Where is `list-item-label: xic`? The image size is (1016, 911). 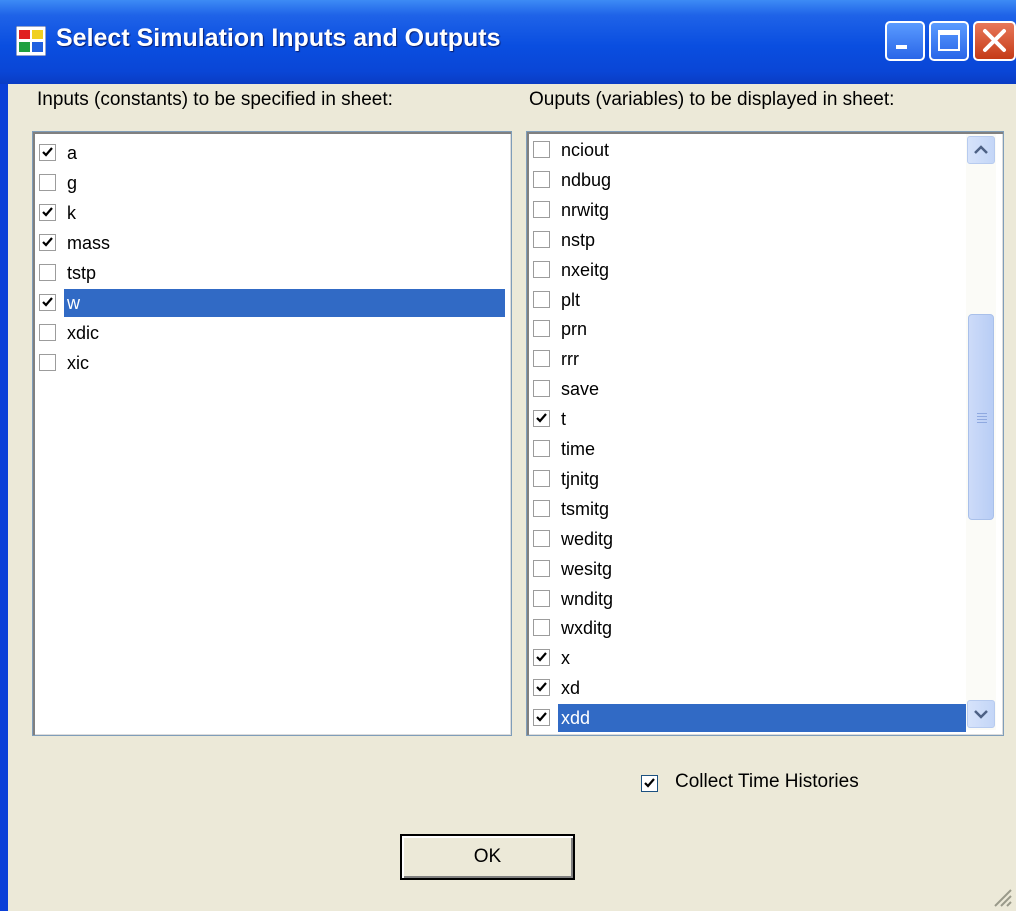 list-item-label: xic is located at coordinates (78, 363).